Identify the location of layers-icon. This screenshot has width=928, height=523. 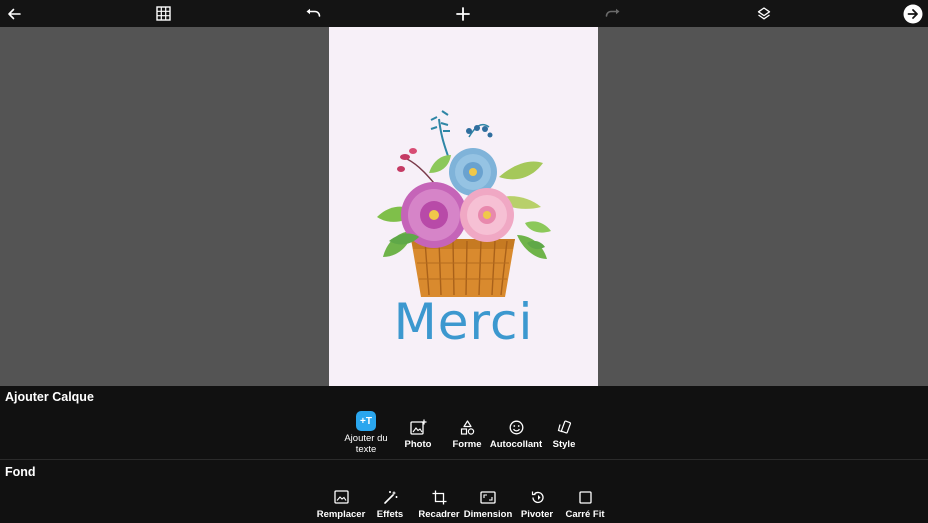
(764, 13).